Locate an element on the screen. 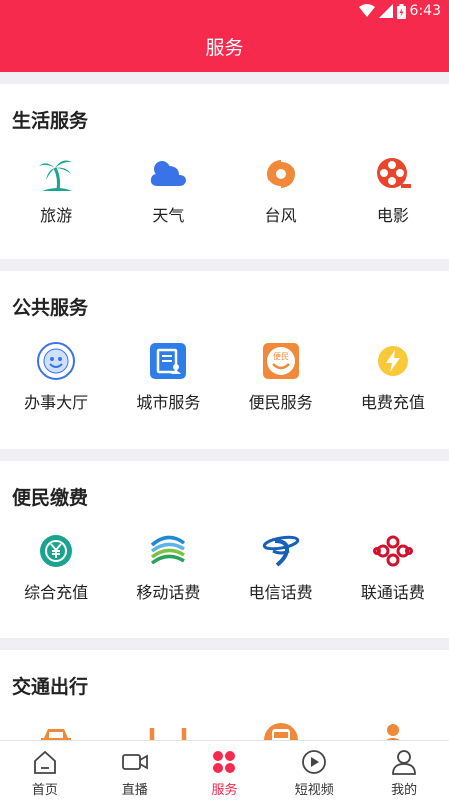 The height and width of the screenshot is (800, 449). tab-live: 直播 is located at coordinates (135, 770).